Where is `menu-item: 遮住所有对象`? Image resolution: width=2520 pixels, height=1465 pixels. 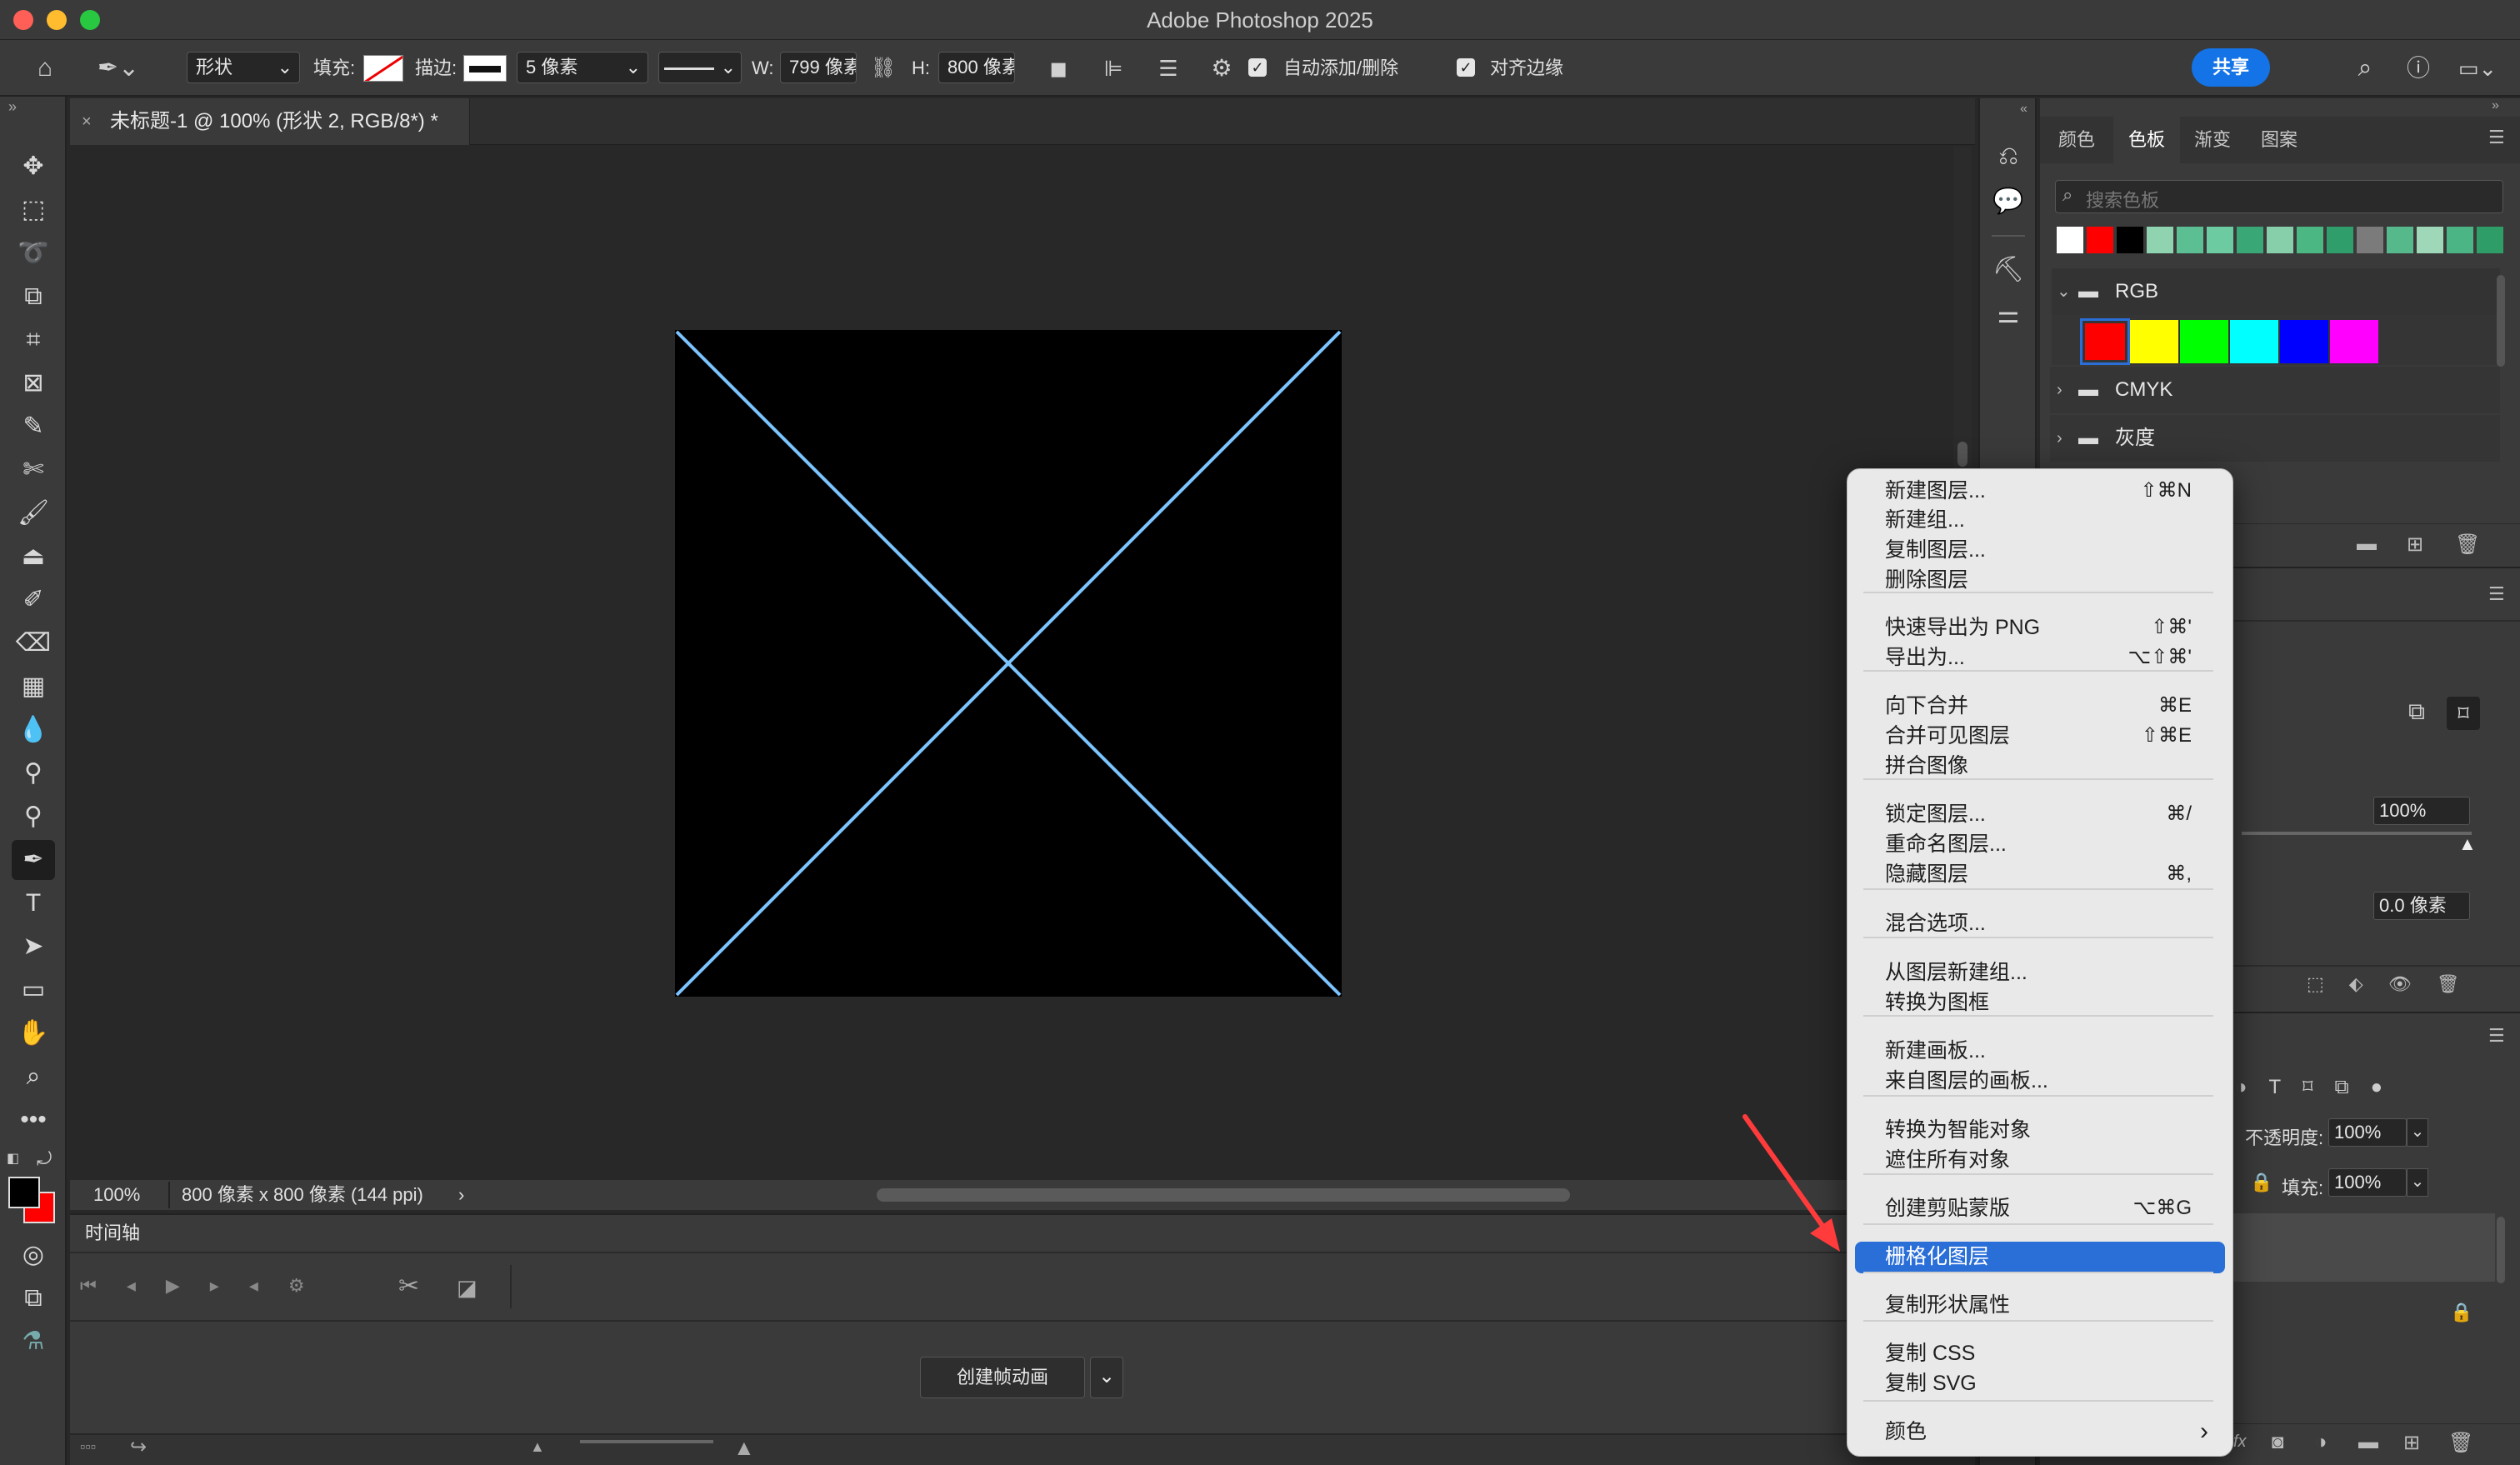
menu-item: 遮住所有对象 is located at coordinates (1947, 1160).